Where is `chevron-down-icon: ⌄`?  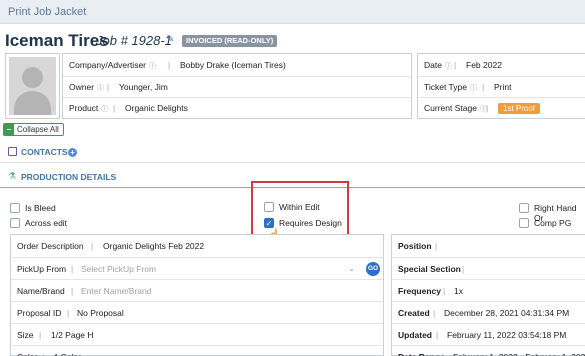
chevron-down-icon: ⌄ is located at coordinates (351, 269).